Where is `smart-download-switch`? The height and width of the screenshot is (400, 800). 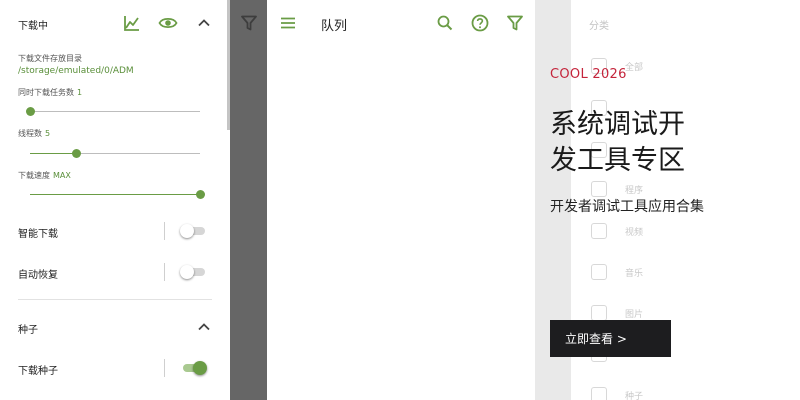
smart-download-switch is located at coordinates (193, 231).